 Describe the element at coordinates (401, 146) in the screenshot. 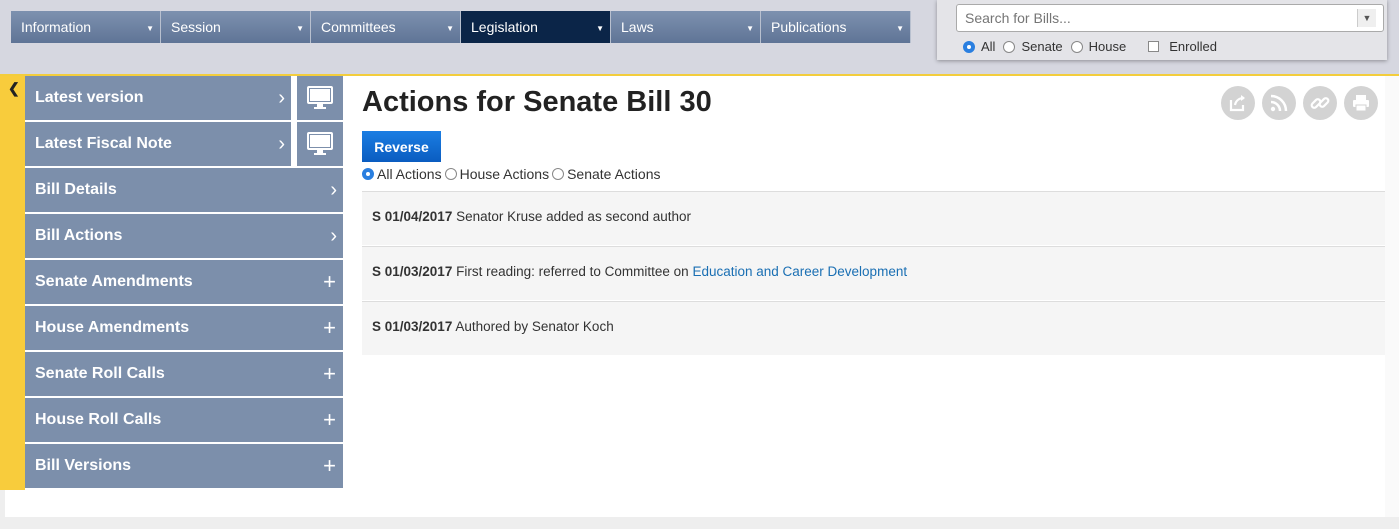

I see `reverse-button: Reverse` at that location.